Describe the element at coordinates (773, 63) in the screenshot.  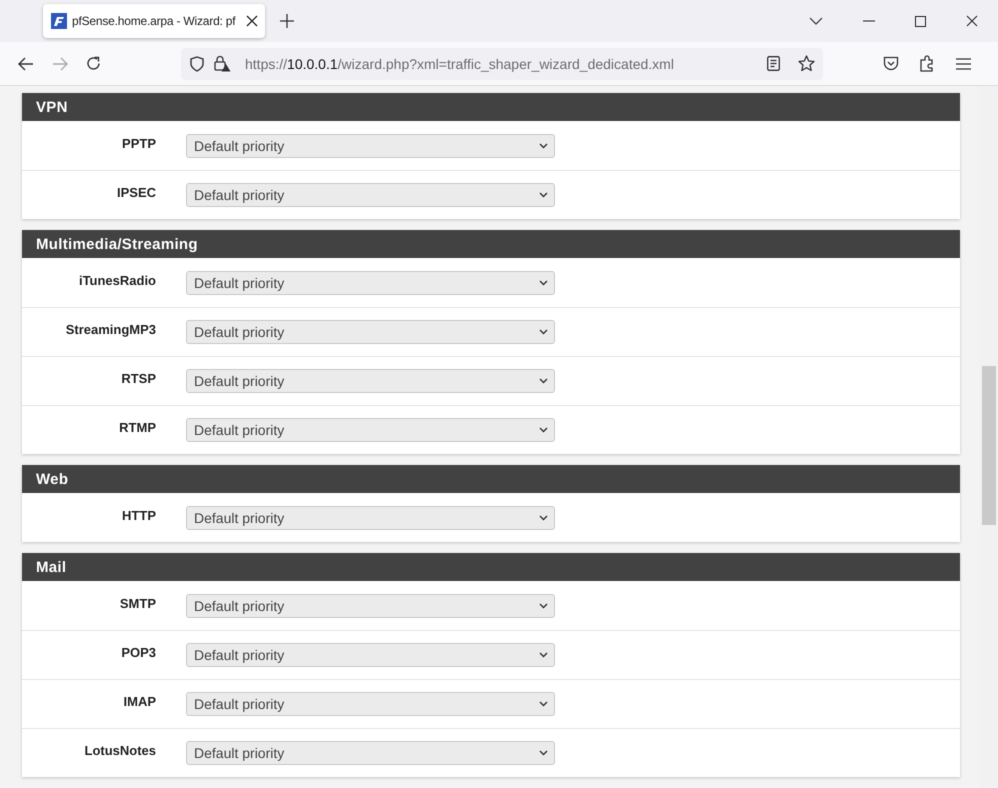
I see `reader-view-icon` at that location.